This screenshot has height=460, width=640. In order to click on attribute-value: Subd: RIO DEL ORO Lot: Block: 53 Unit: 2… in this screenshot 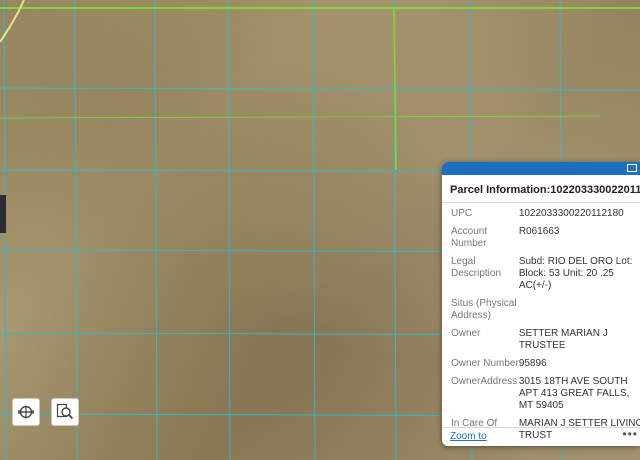, I will do `click(575, 273)`.